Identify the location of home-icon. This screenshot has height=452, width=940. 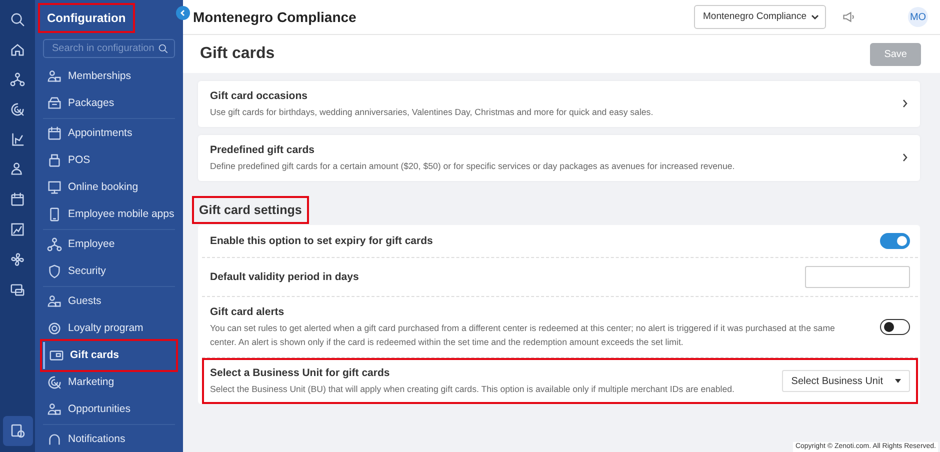
(17, 49).